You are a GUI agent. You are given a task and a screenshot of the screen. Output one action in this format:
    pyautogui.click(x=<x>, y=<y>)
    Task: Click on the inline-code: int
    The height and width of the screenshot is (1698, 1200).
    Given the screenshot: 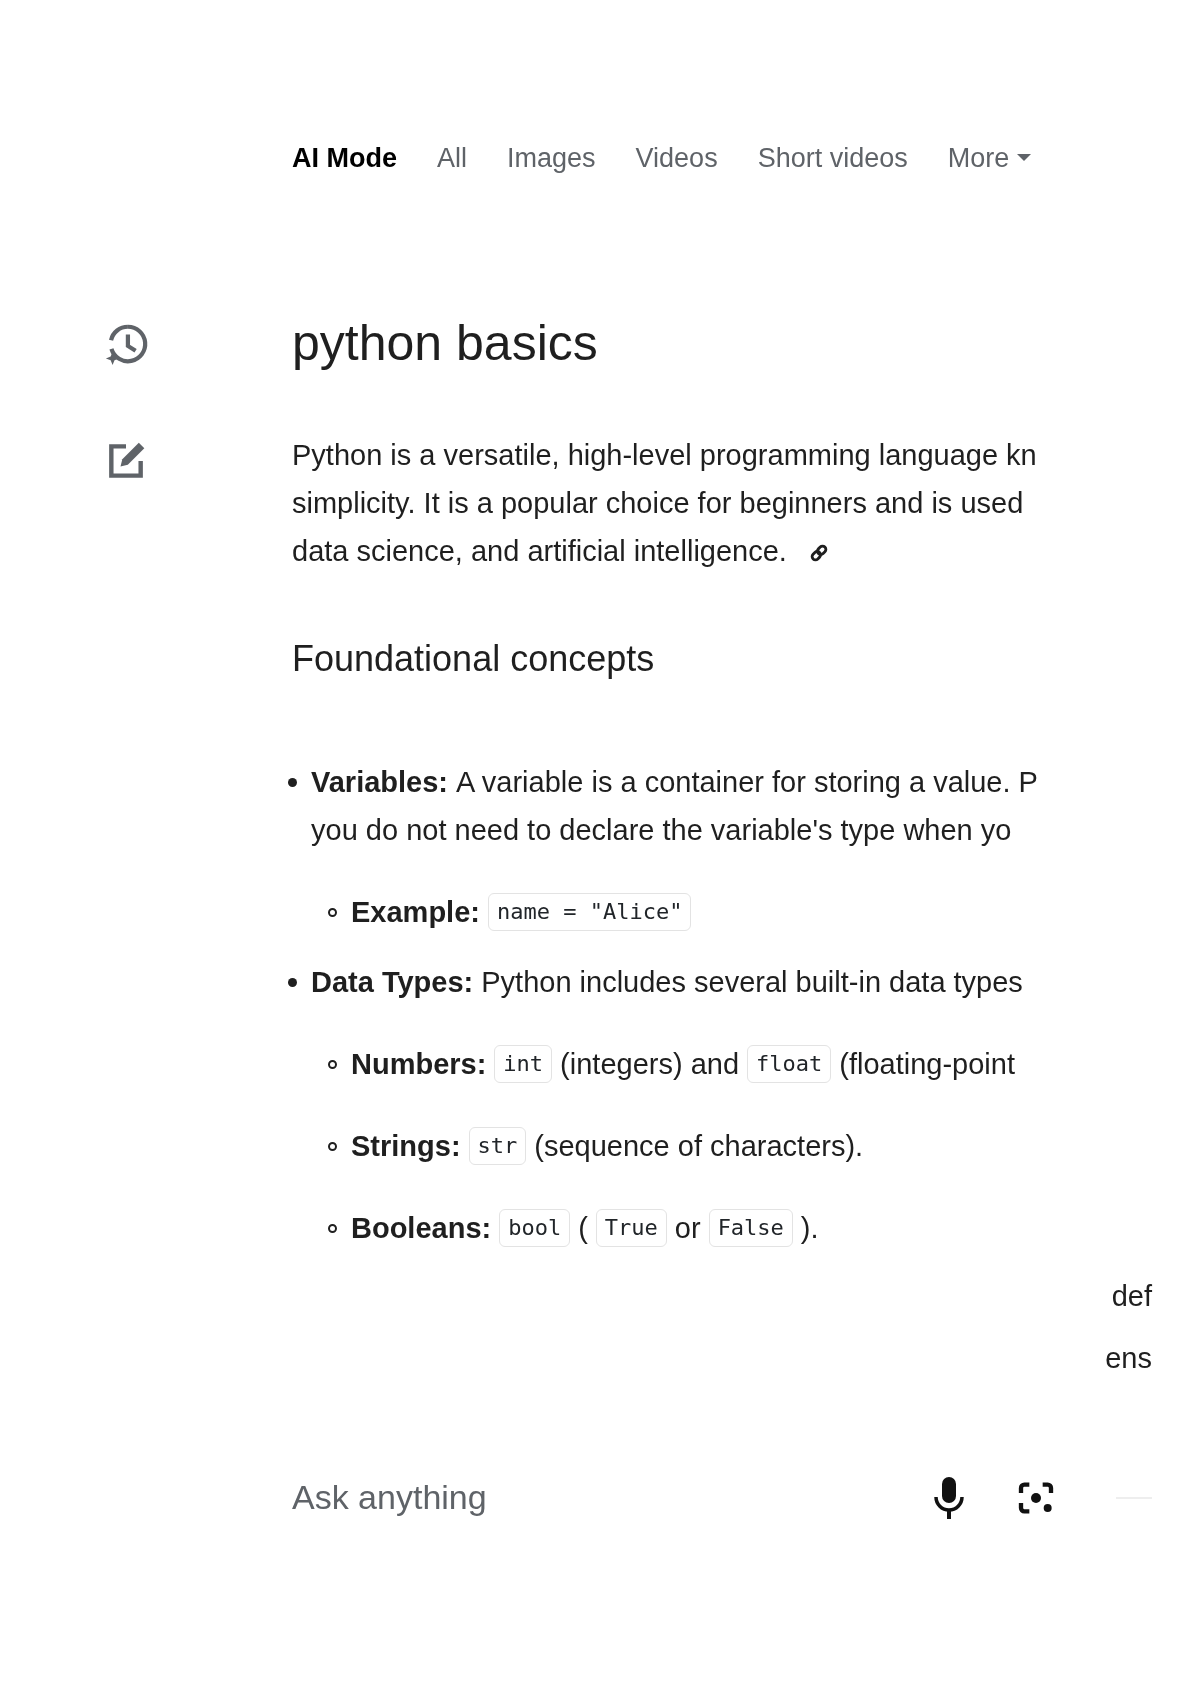 What is the action you would take?
    pyautogui.click(x=523, y=1064)
    